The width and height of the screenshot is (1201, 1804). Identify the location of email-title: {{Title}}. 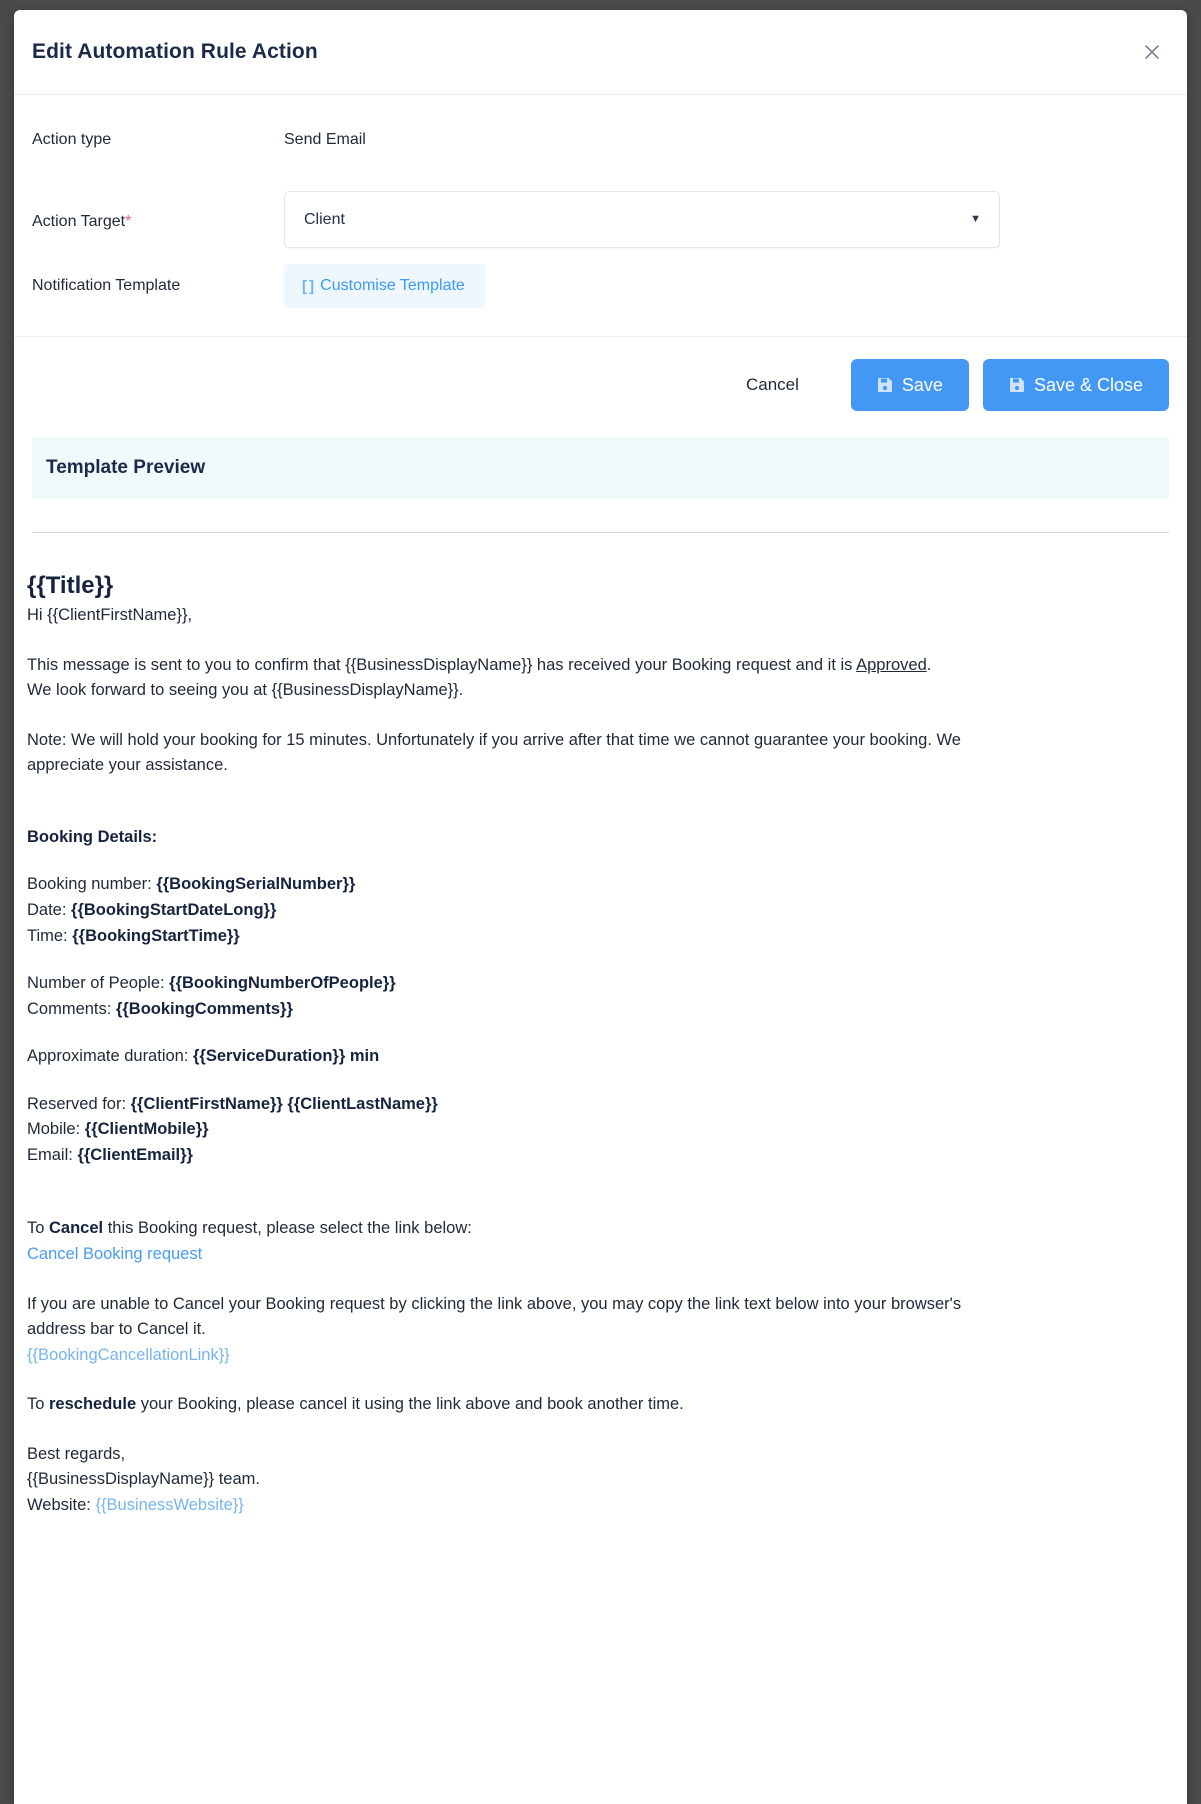
(70, 585).